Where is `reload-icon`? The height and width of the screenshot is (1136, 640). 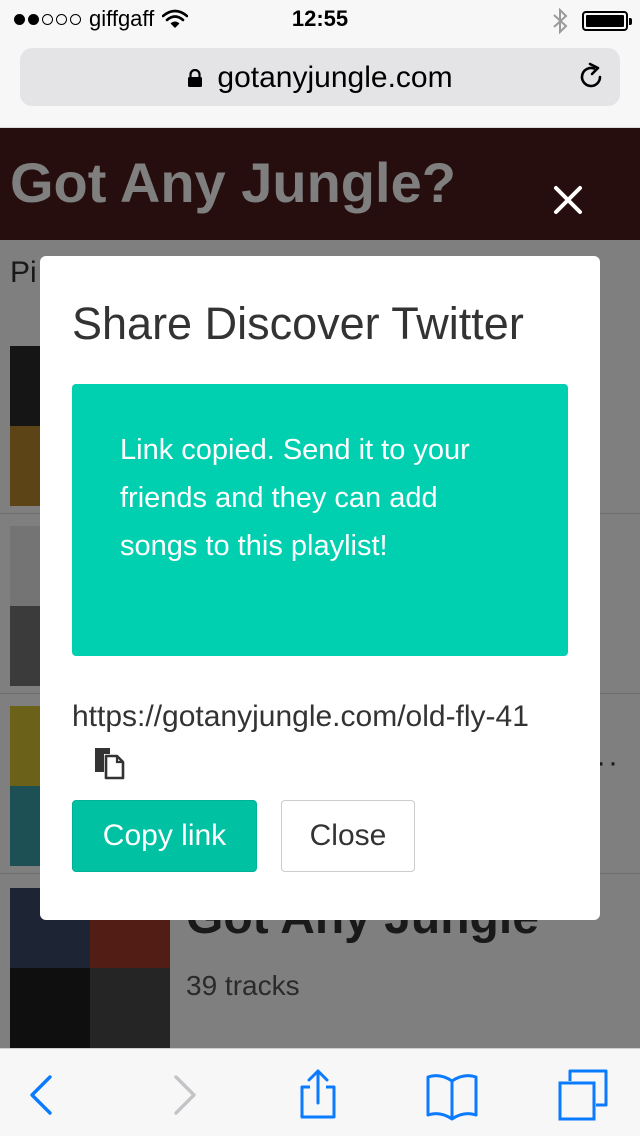
reload-icon is located at coordinates (591, 77).